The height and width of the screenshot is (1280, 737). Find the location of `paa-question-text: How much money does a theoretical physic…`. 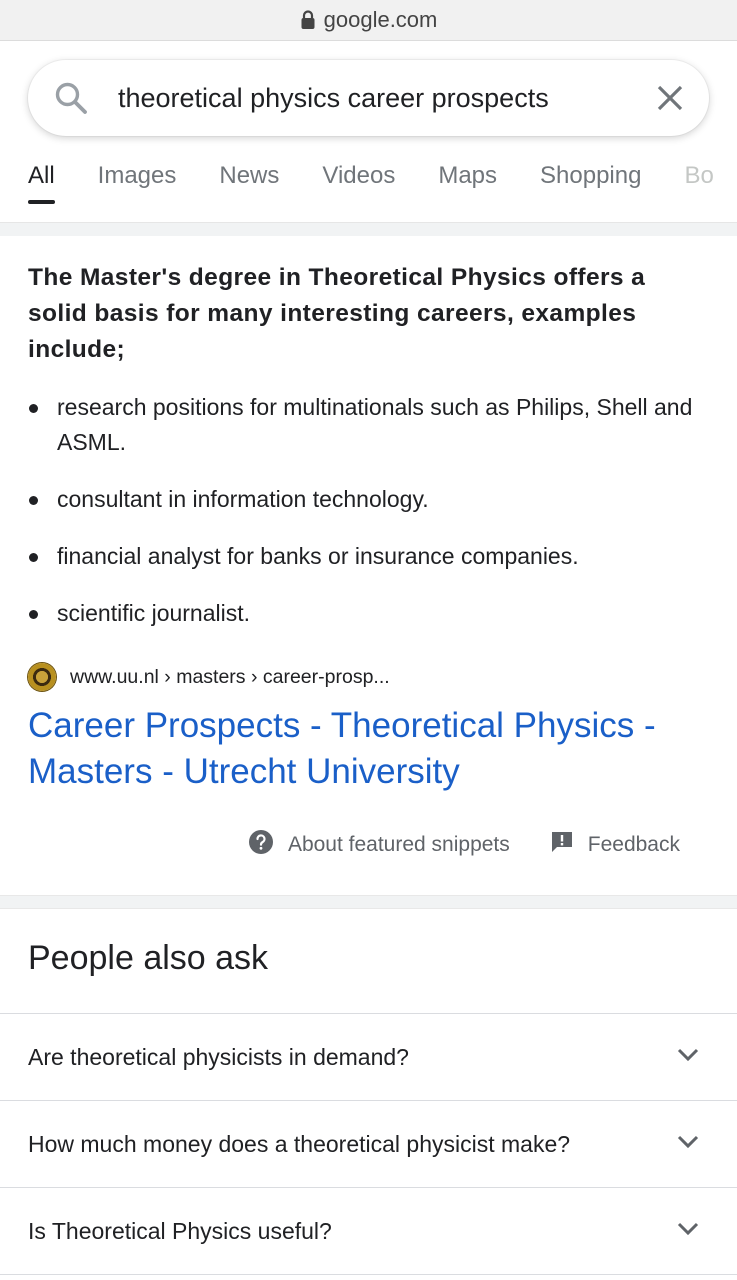

paa-question-text: How much money does a theoretical physic… is located at coordinates (299, 1143).